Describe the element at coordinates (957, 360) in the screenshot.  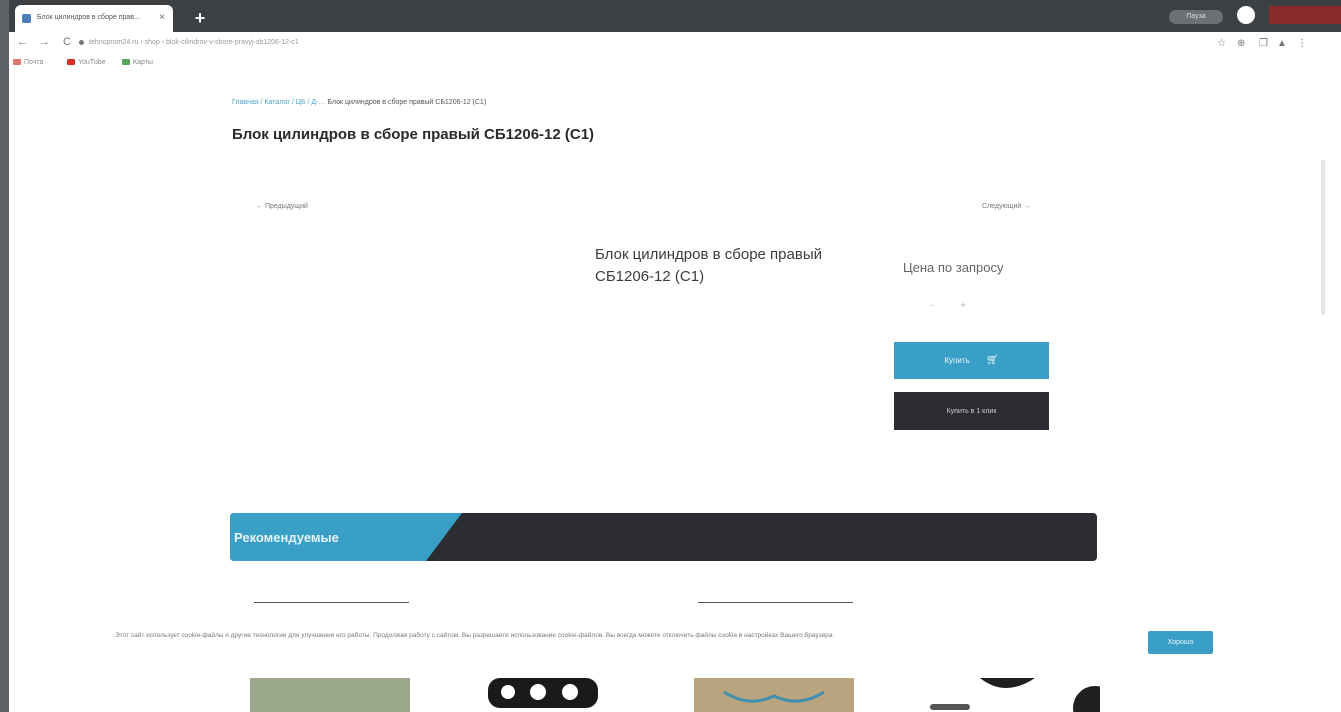
I see `buy-label: Купить` at that location.